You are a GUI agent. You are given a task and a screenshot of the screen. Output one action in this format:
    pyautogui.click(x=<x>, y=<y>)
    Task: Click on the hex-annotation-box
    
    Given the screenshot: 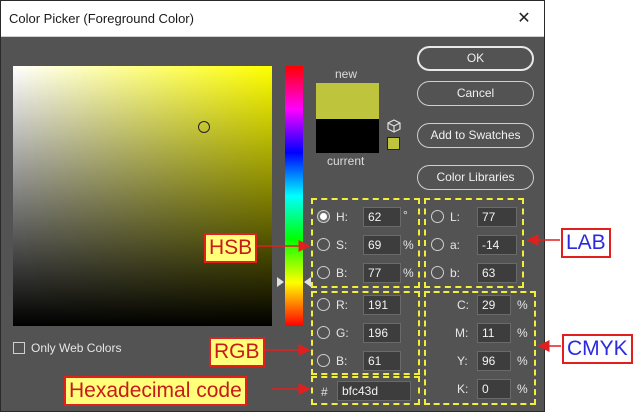 What is the action you would take?
    pyautogui.click(x=365, y=390)
    